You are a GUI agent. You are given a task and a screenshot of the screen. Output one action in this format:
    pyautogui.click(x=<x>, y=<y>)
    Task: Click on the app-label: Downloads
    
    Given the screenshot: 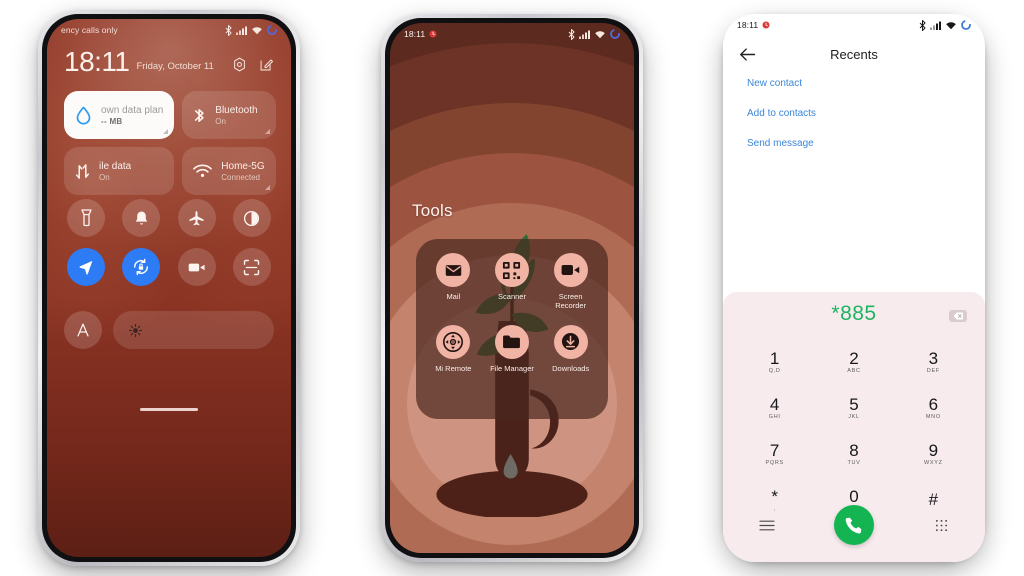 What is the action you would take?
    pyautogui.click(x=571, y=368)
    